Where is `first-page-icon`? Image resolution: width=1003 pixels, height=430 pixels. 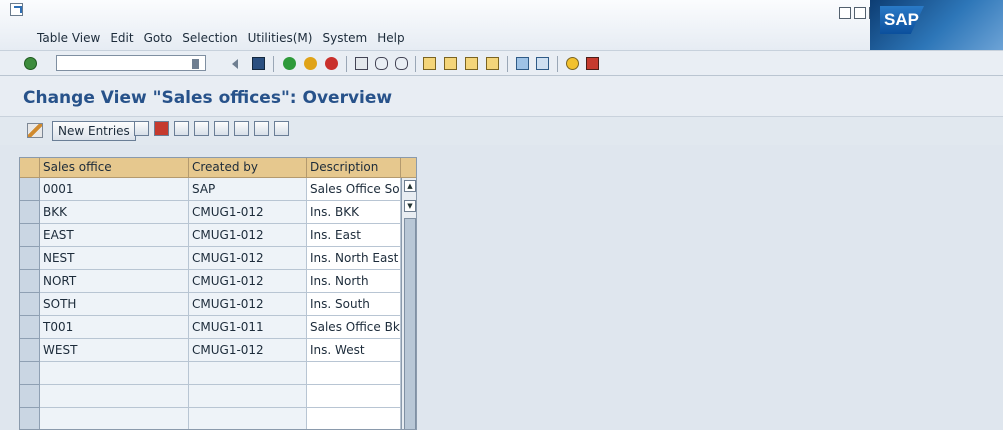 first-page-icon is located at coordinates (429, 63).